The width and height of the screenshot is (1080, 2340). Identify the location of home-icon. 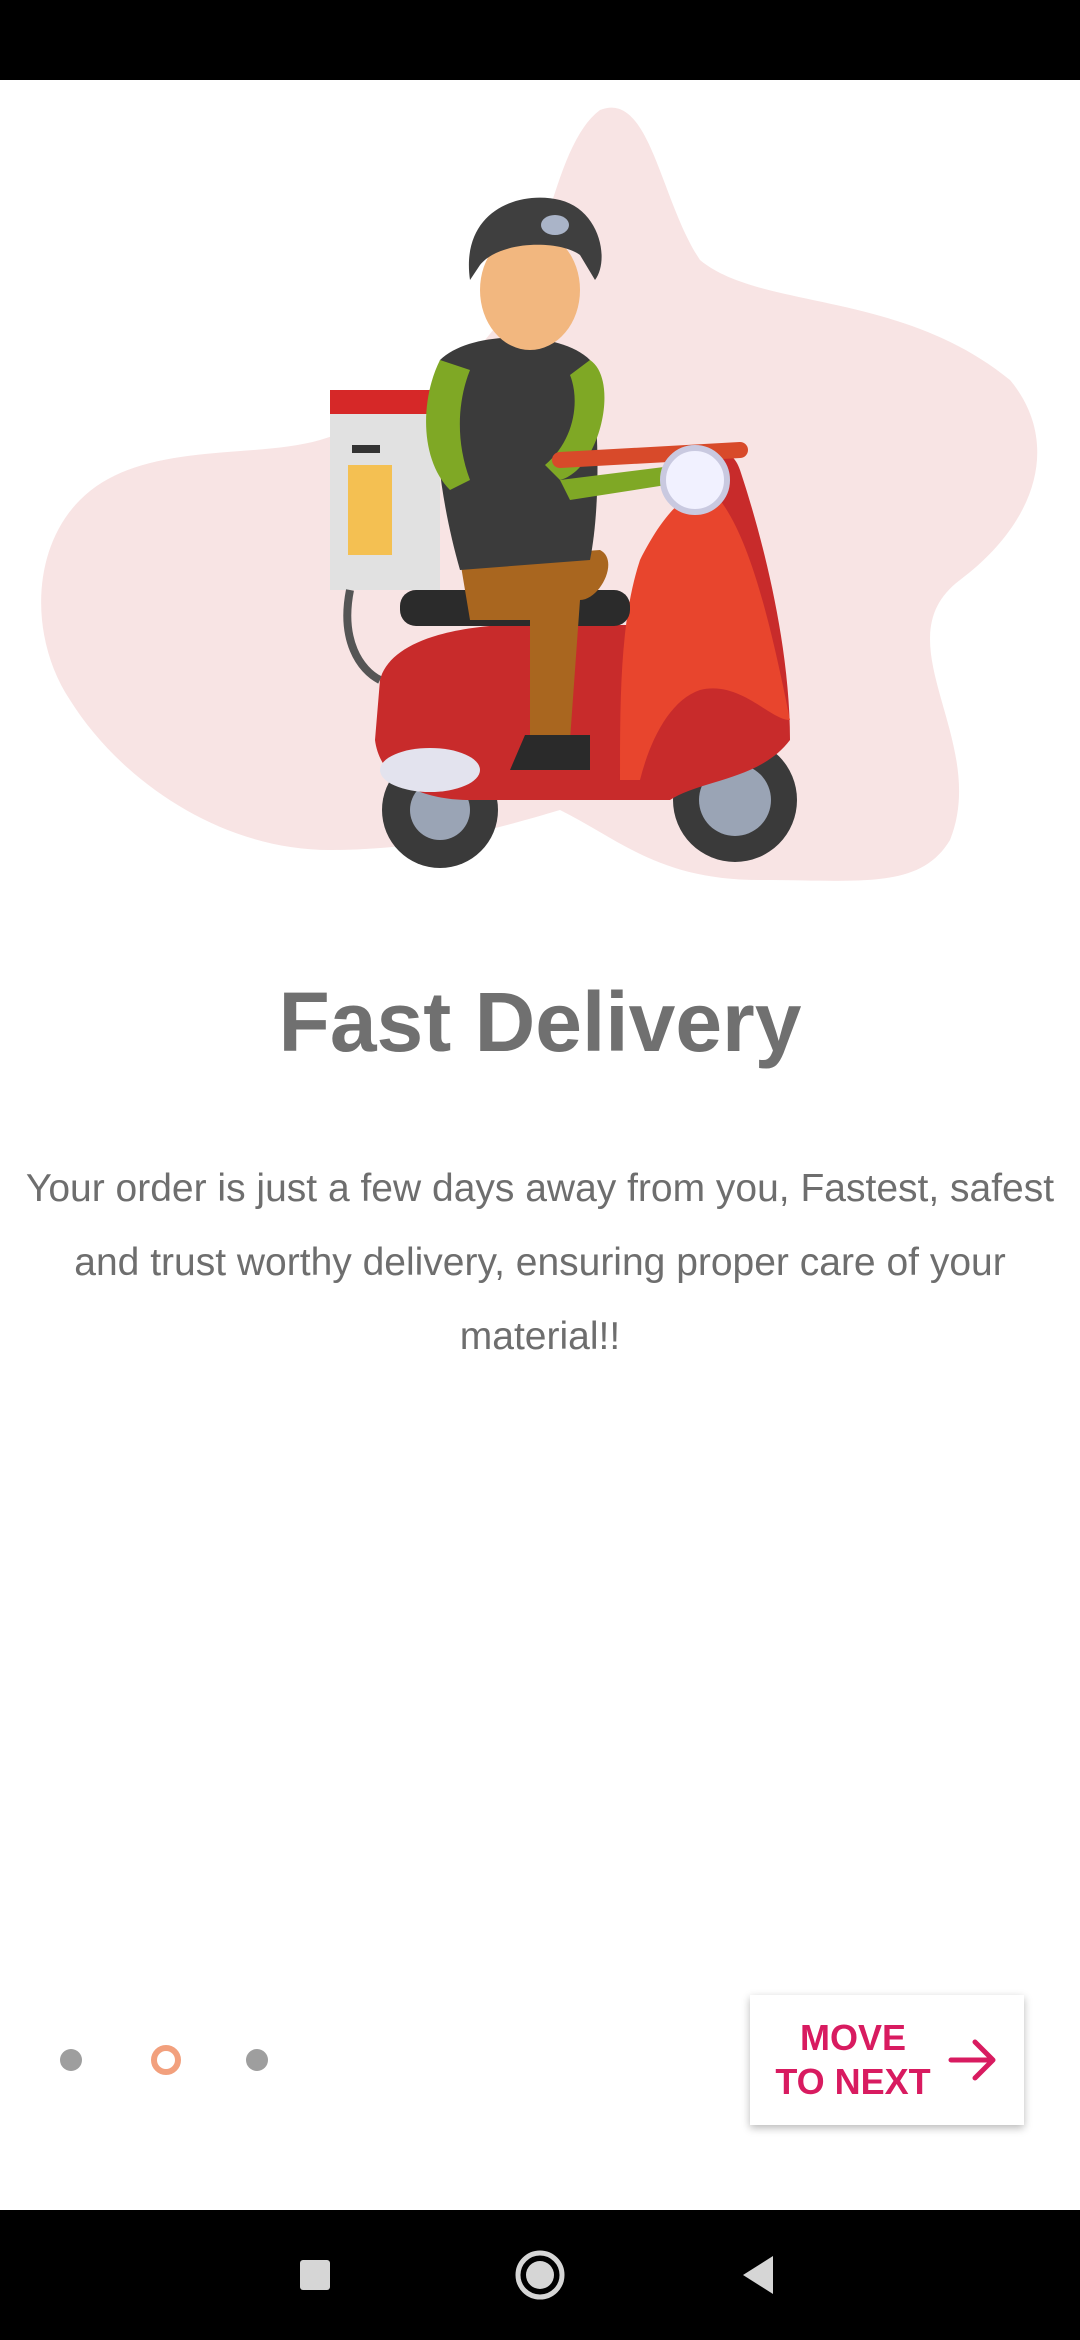
(540, 2275).